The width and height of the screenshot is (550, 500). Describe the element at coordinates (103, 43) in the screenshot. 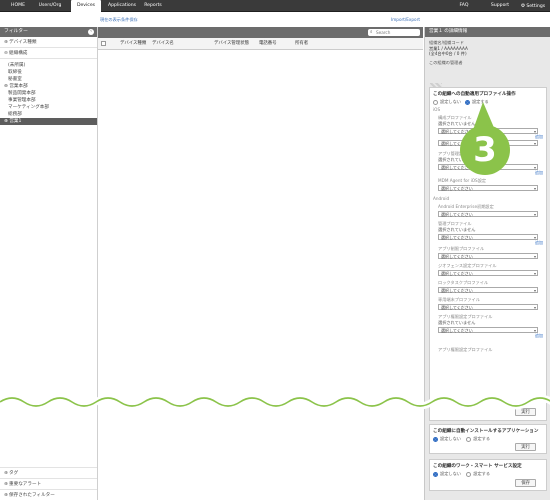

I see `select-all-checkbox` at that location.